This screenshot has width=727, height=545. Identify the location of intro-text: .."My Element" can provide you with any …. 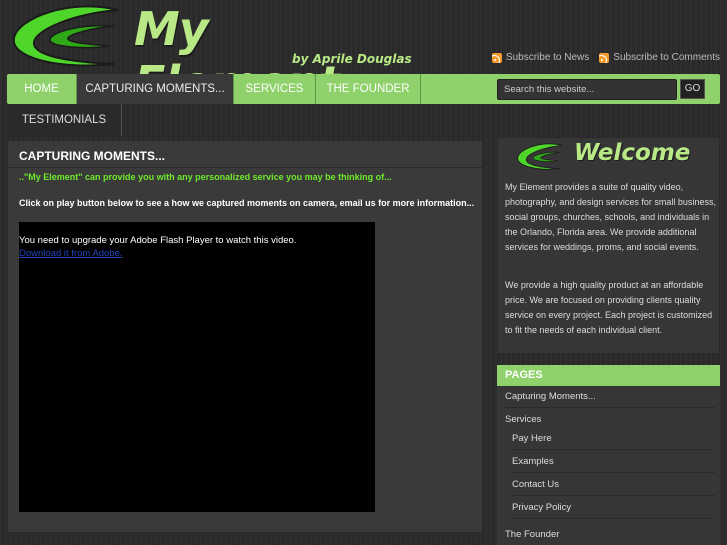
(205, 177).